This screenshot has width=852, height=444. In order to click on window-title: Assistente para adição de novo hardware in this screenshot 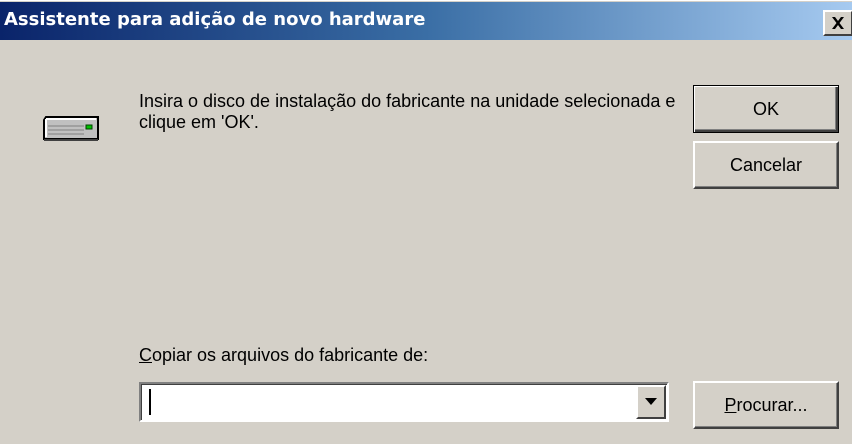, I will do `click(215, 19)`.